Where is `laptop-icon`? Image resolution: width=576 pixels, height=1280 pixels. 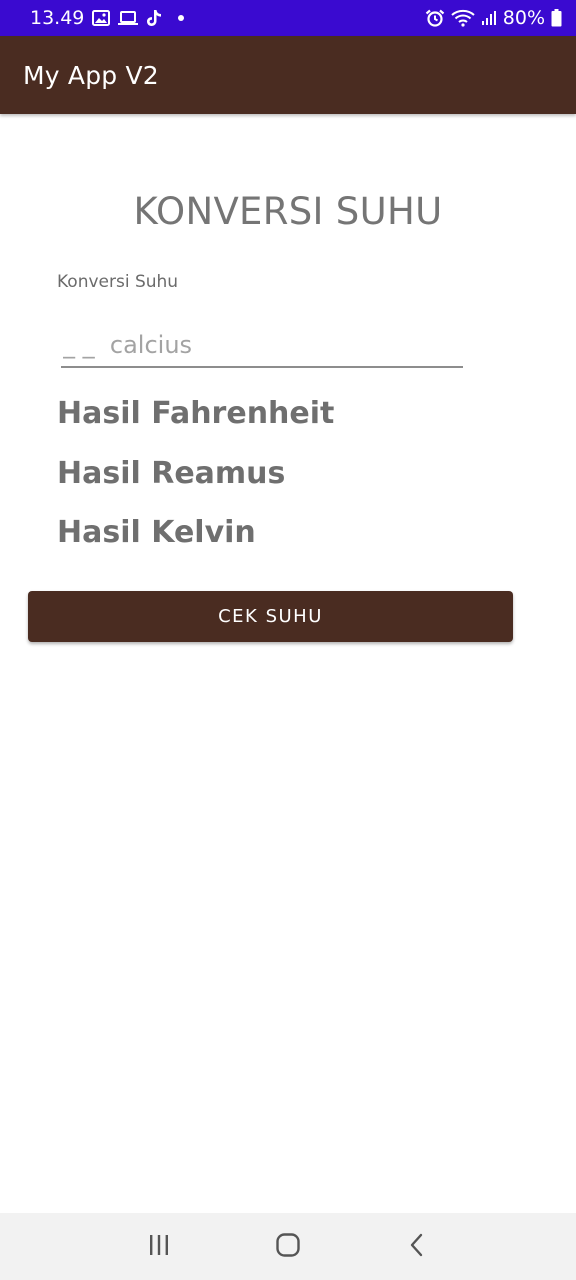 laptop-icon is located at coordinates (128, 18).